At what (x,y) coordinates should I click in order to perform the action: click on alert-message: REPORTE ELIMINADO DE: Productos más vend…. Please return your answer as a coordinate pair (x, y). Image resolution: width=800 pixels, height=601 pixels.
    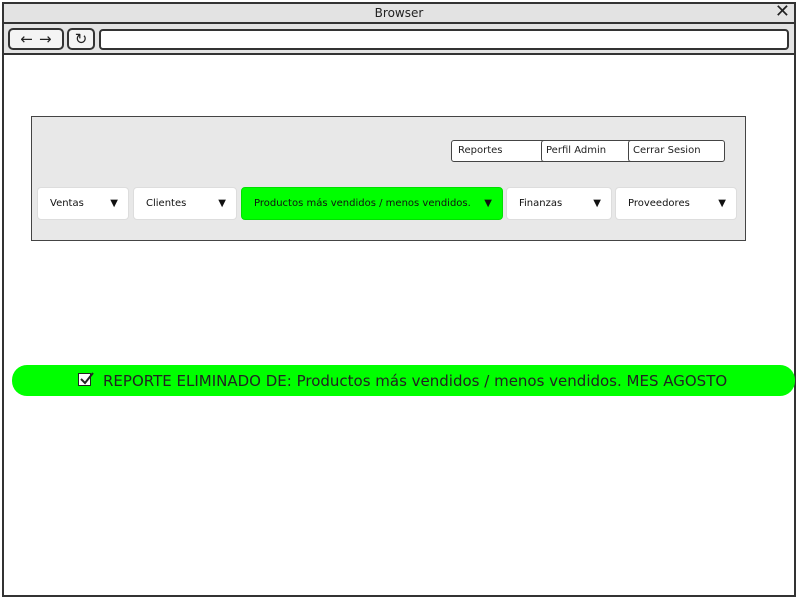
    Looking at the image, I should click on (415, 381).